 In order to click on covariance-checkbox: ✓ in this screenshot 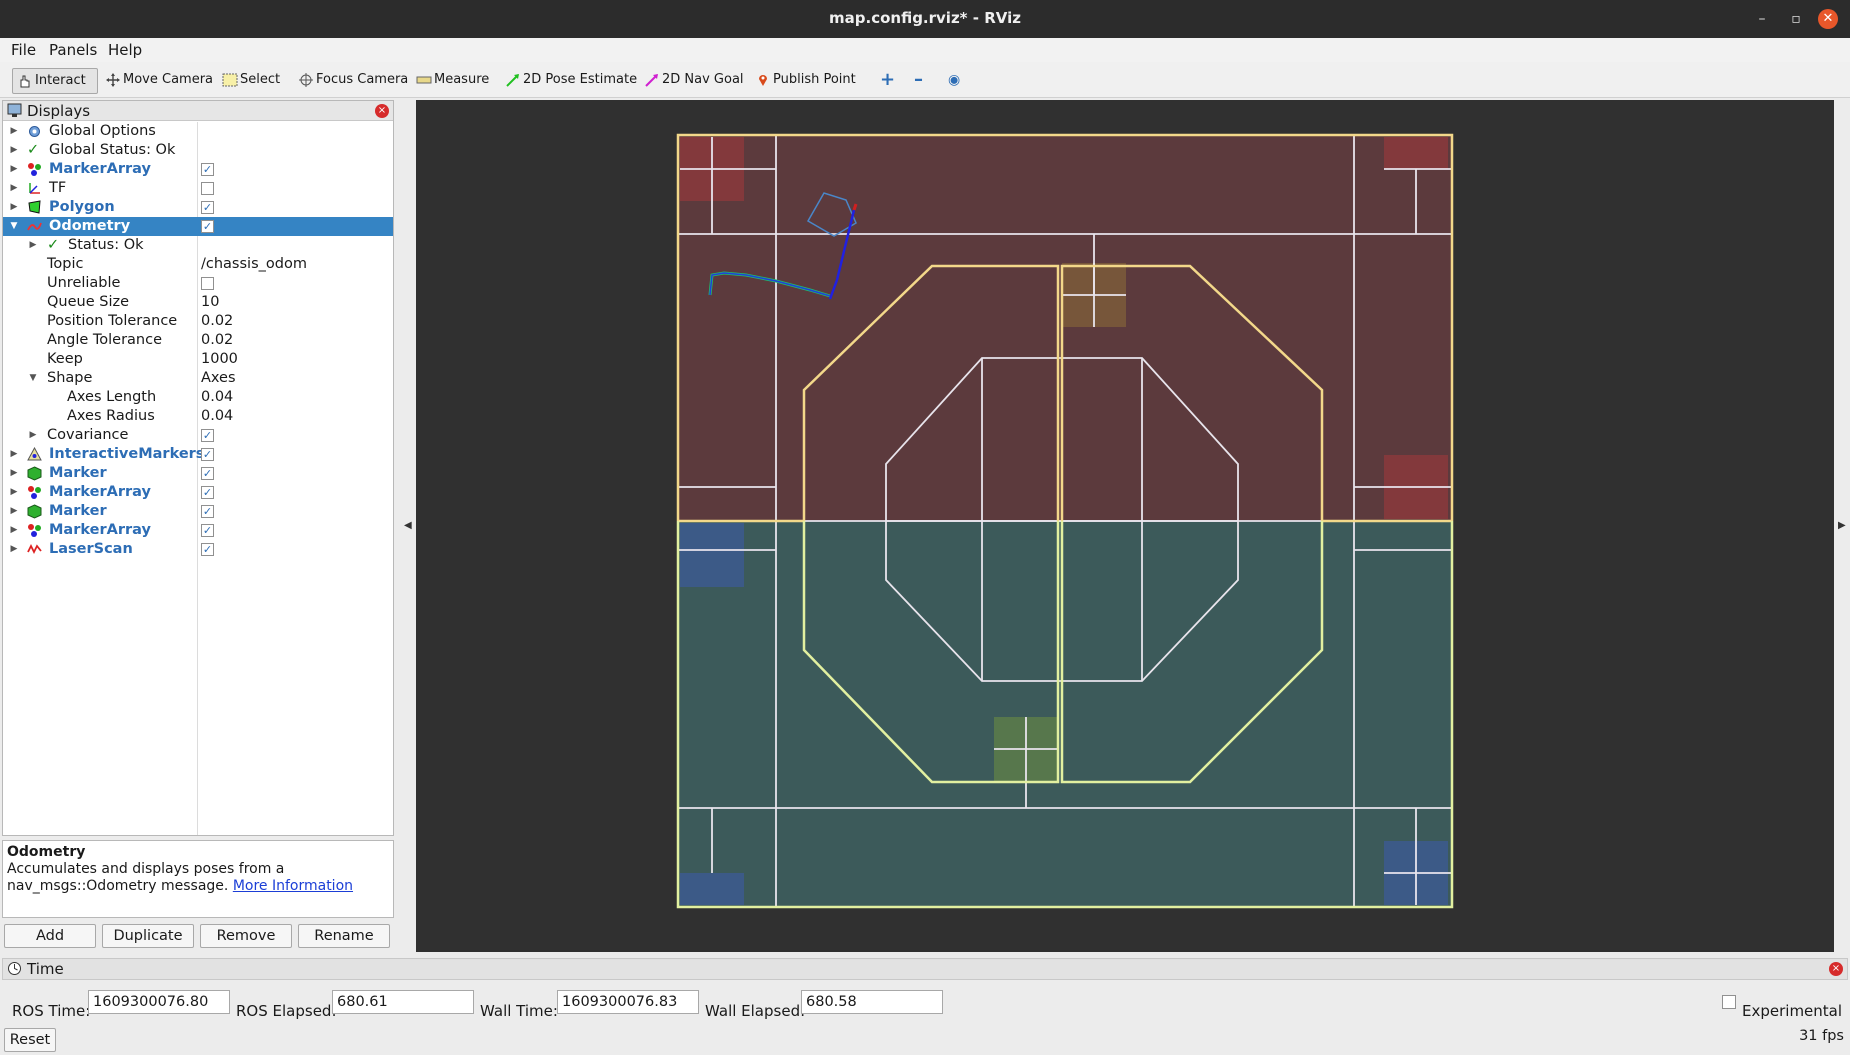, I will do `click(207, 435)`.